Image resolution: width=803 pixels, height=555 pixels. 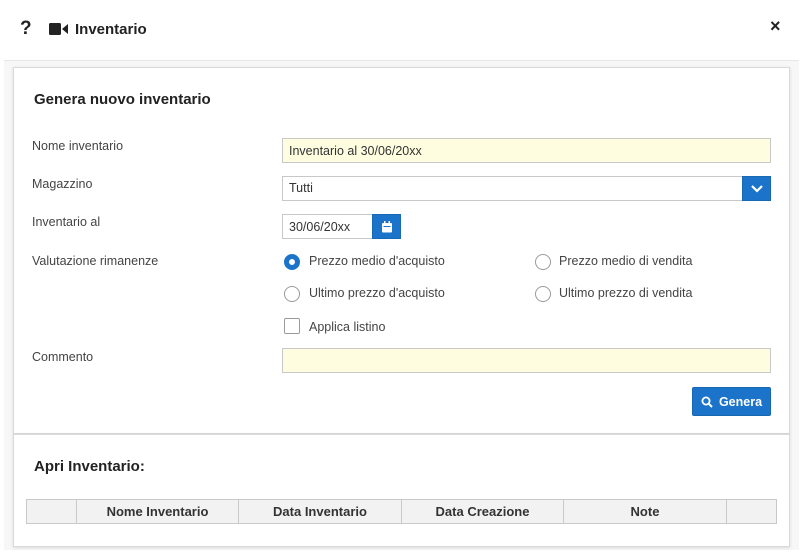 What do you see at coordinates (401, 30) in the screenshot?
I see `title-bar: ? Inventario ×` at bounding box center [401, 30].